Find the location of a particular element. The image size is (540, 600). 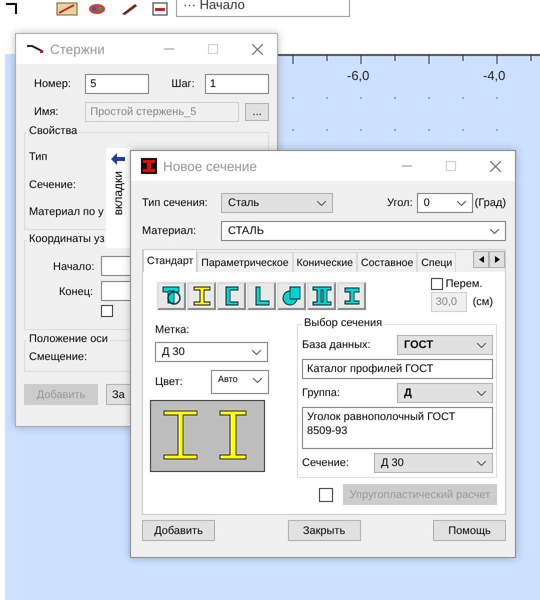

color-dropdown: Авто is located at coordinates (240, 382).